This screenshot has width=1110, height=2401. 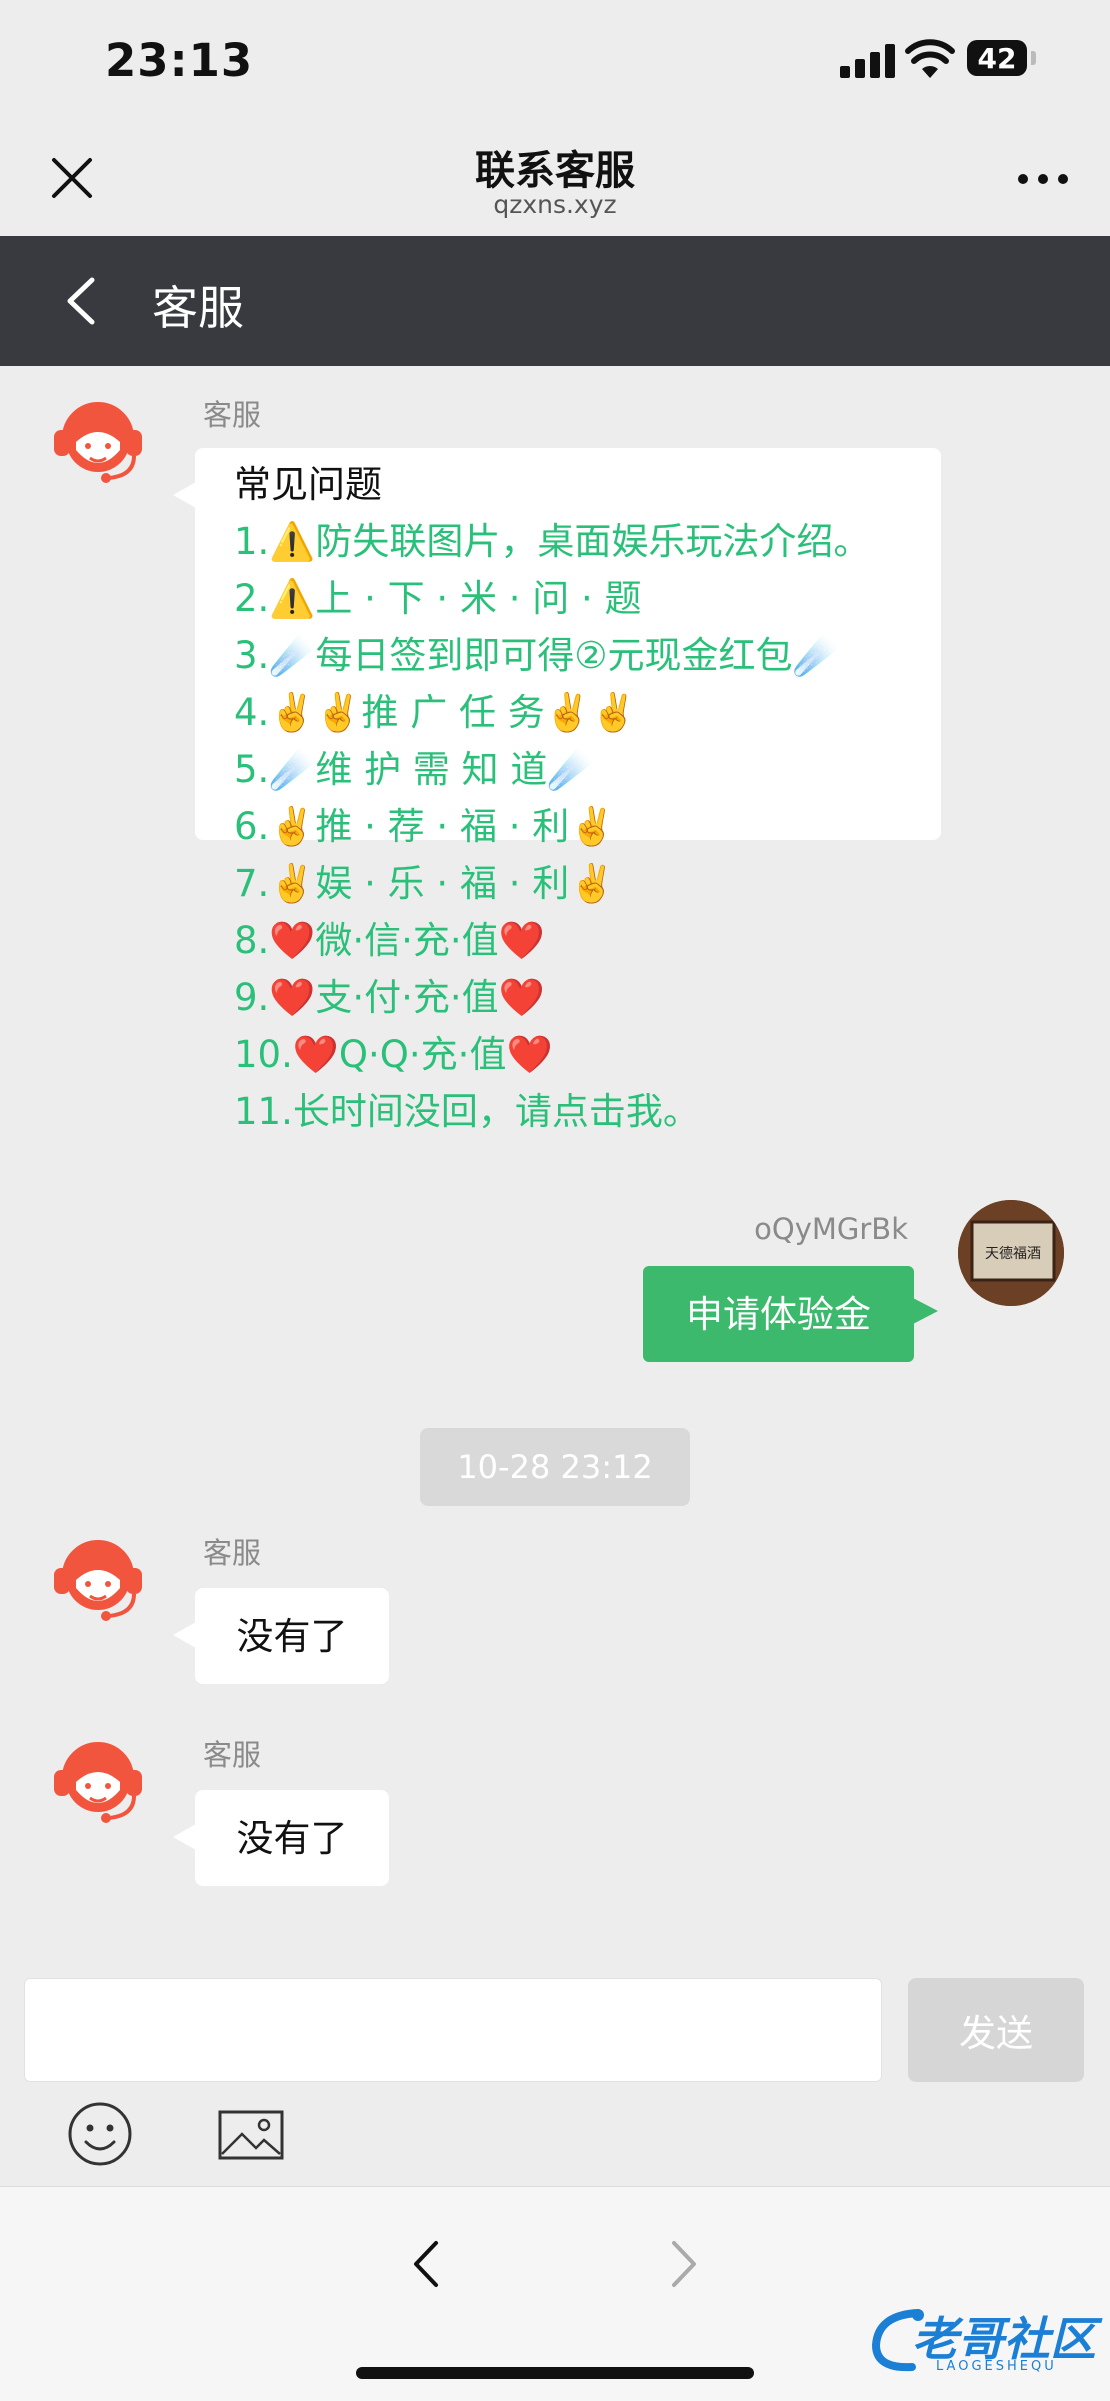 What do you see at coordinates (1043, 179) in the screenshot?
I see `more-icon` at bounding box center [1043, 179].